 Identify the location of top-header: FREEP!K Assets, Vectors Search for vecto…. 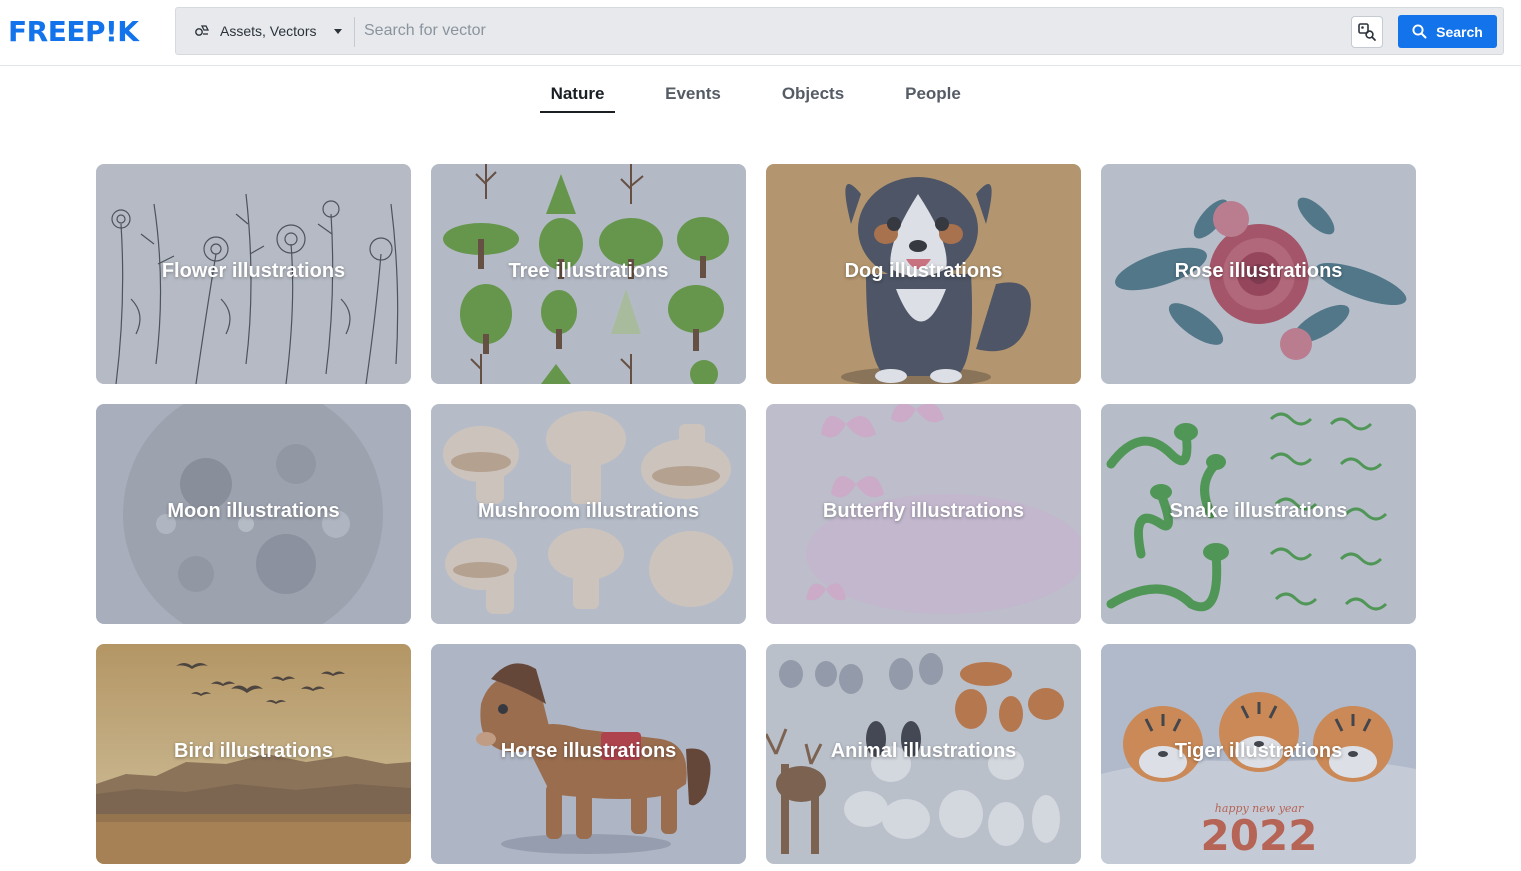
(760, 33).